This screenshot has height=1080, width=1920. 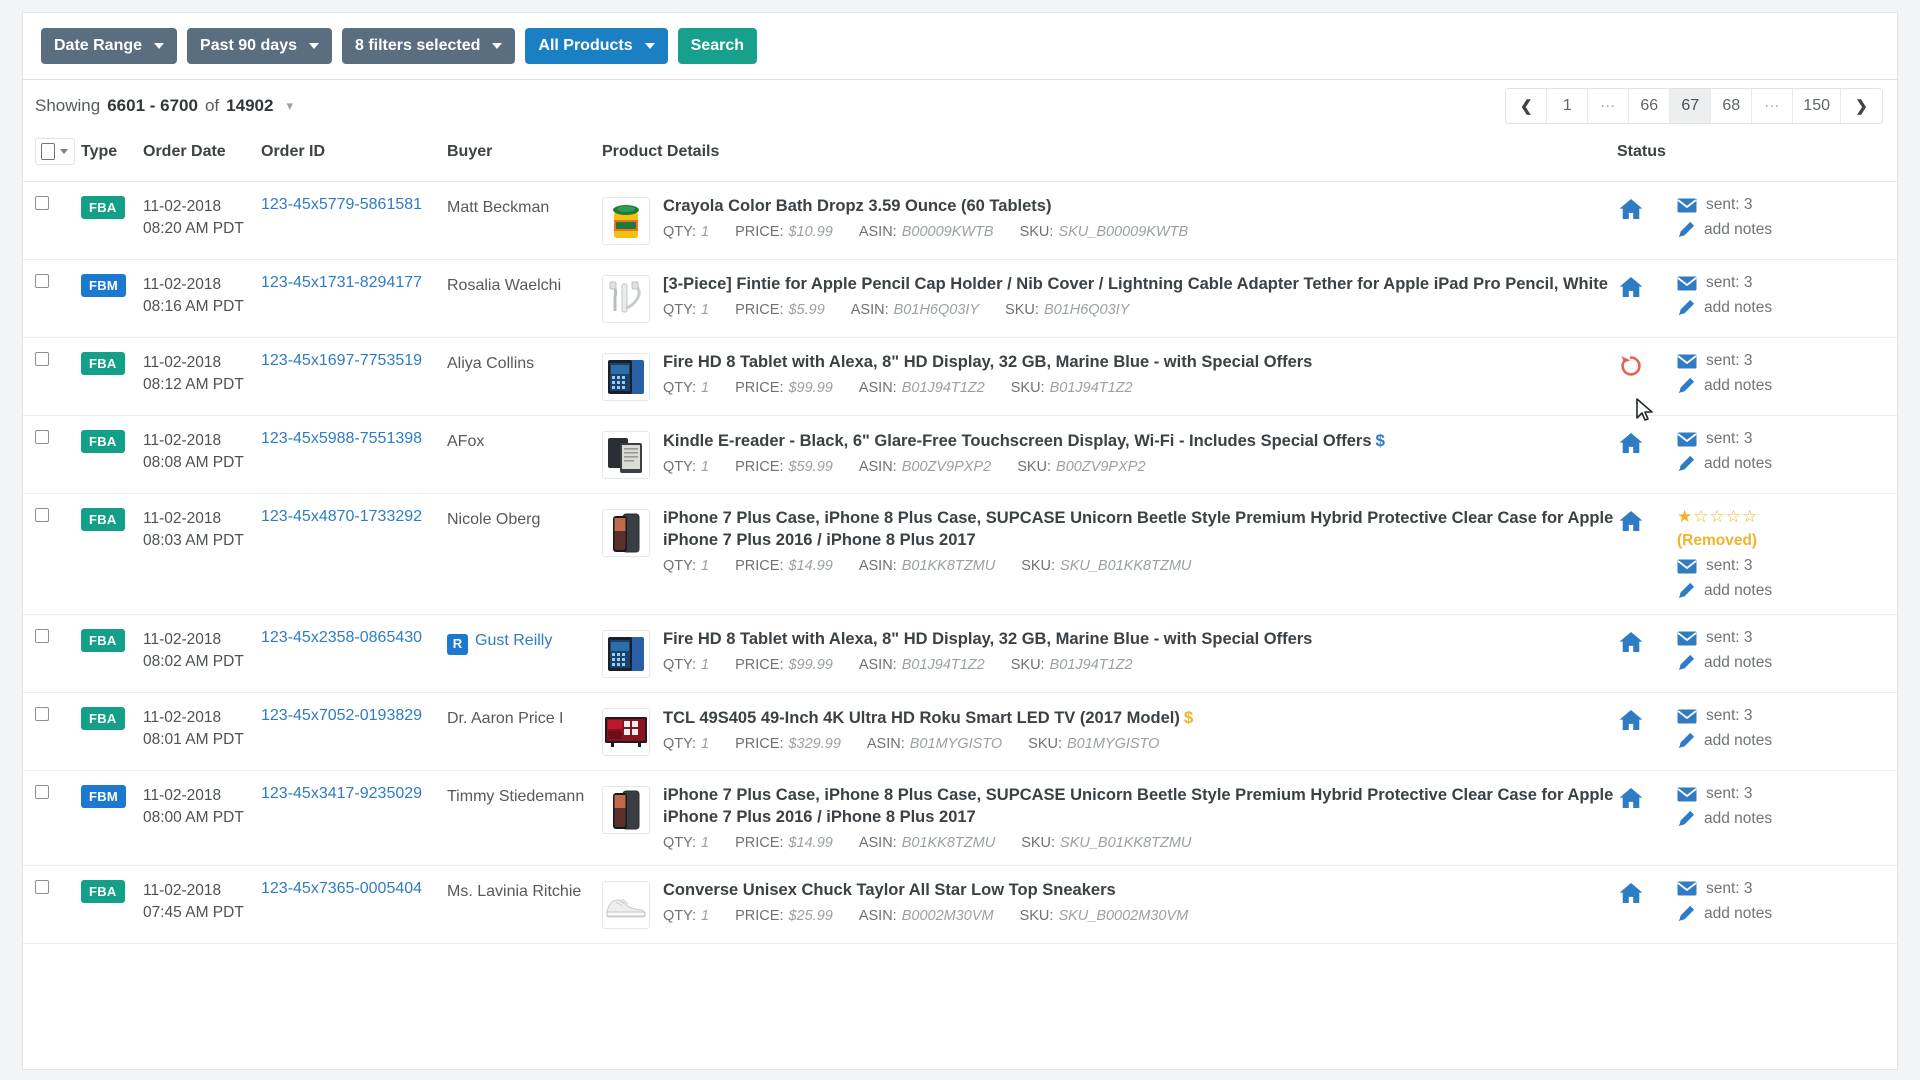 I want to click on pagination-page-150: 150, so click(x=1817, y=106).